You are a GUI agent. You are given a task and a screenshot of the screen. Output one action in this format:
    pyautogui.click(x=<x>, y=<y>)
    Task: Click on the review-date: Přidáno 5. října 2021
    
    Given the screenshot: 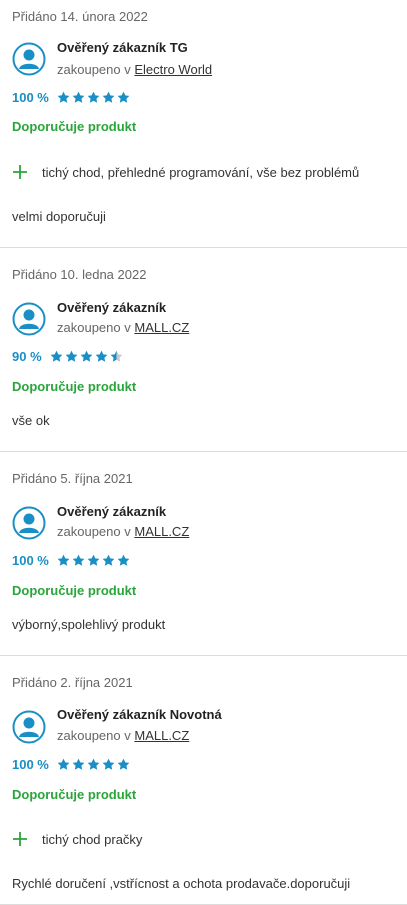 What is the action you would take?
    pyautogui.click(x=72, y=478)
    